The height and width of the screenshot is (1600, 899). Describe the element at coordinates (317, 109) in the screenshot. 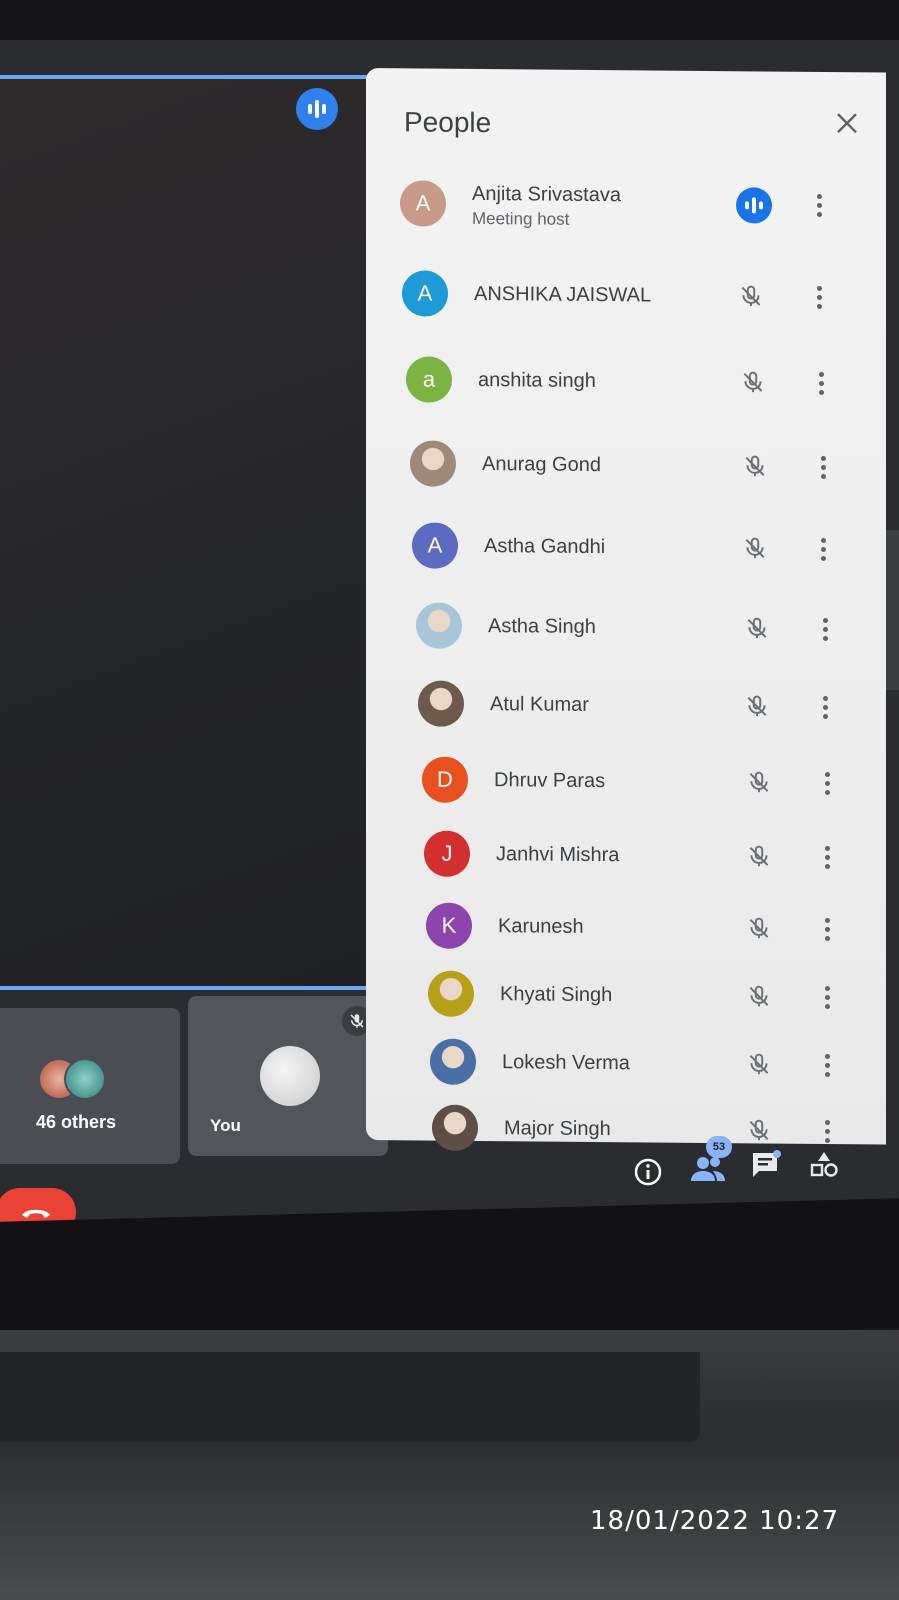

I see `speaking-indicator-icon` at that location.